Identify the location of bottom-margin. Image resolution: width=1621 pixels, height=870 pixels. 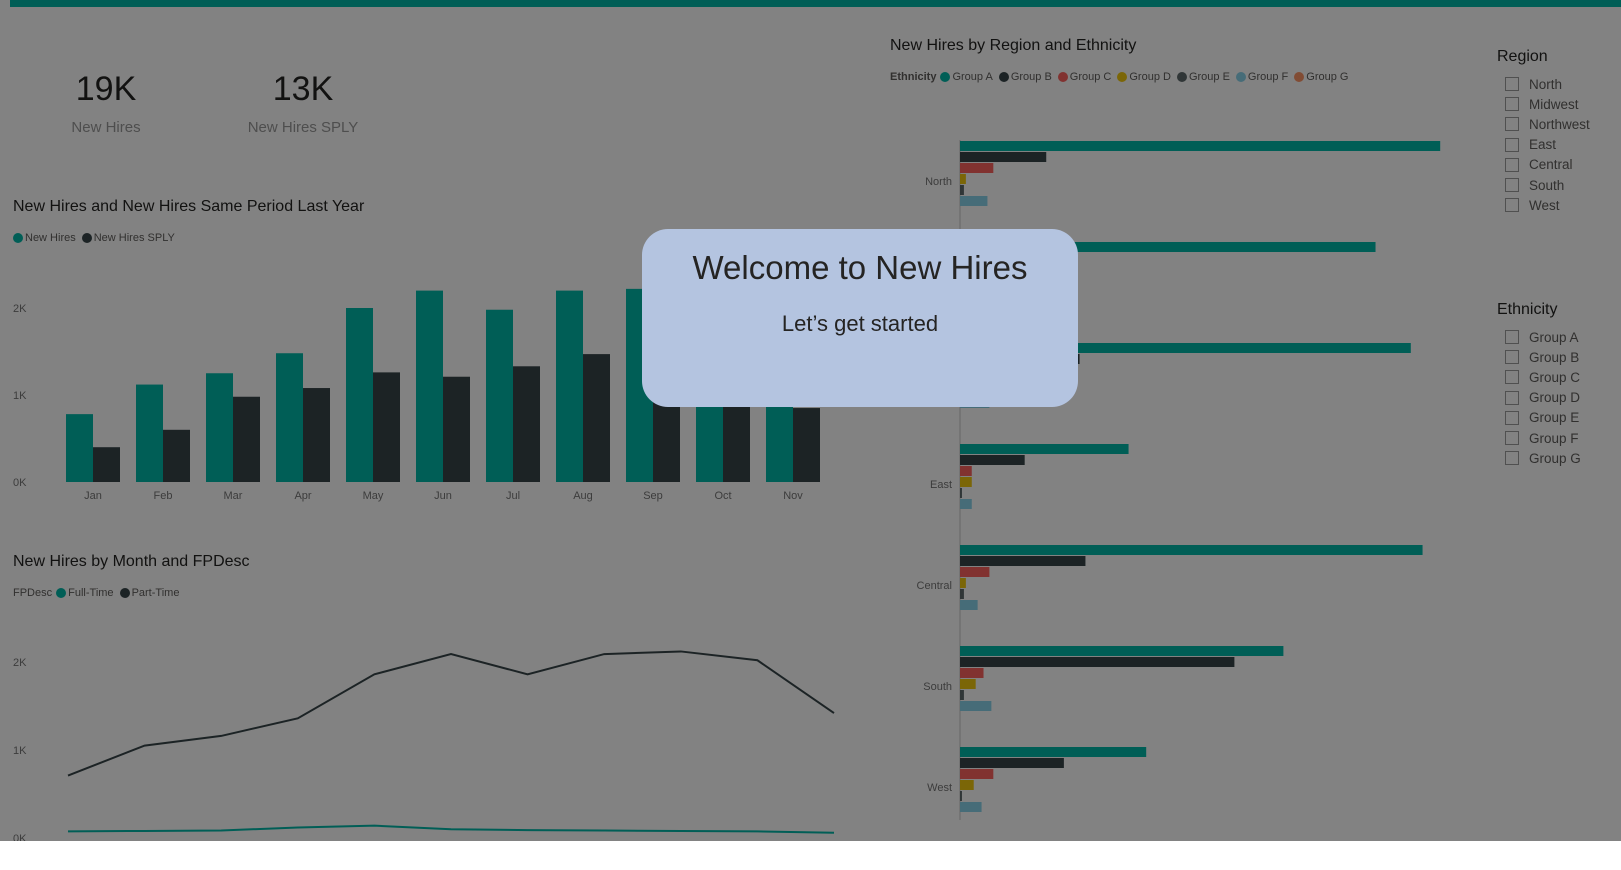
(810, 855).